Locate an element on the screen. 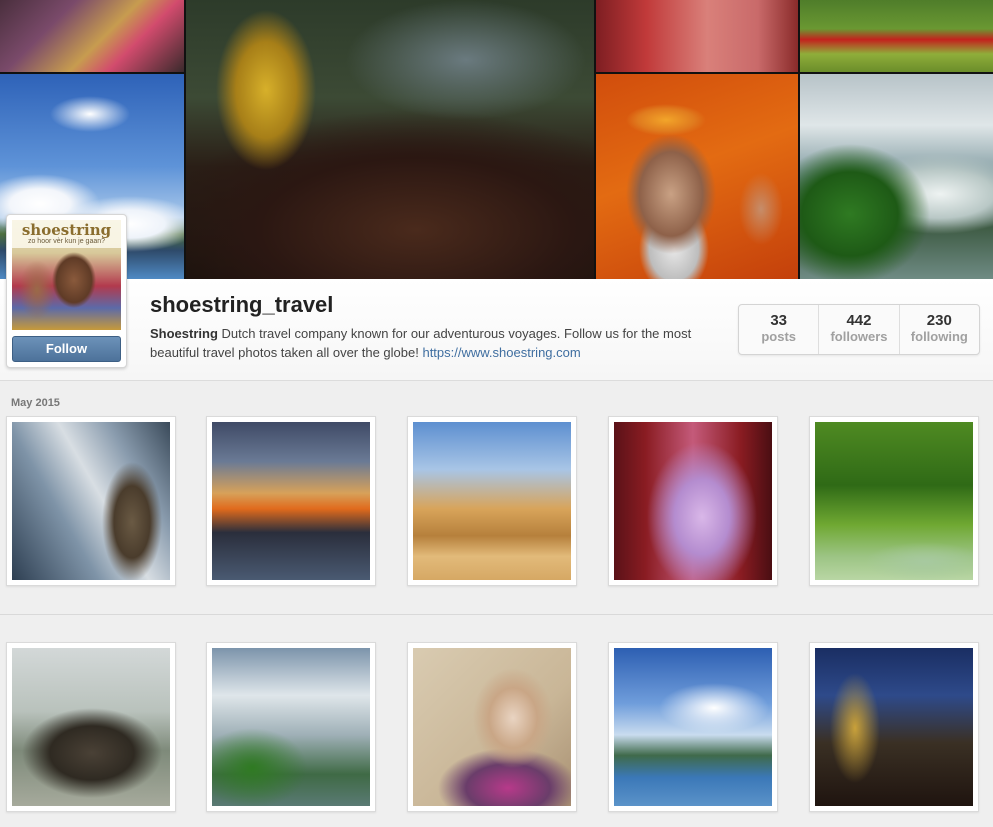 The height and width of the screenshot is (827, 993). stat-value: 230 is located at coordinates (939, 320).